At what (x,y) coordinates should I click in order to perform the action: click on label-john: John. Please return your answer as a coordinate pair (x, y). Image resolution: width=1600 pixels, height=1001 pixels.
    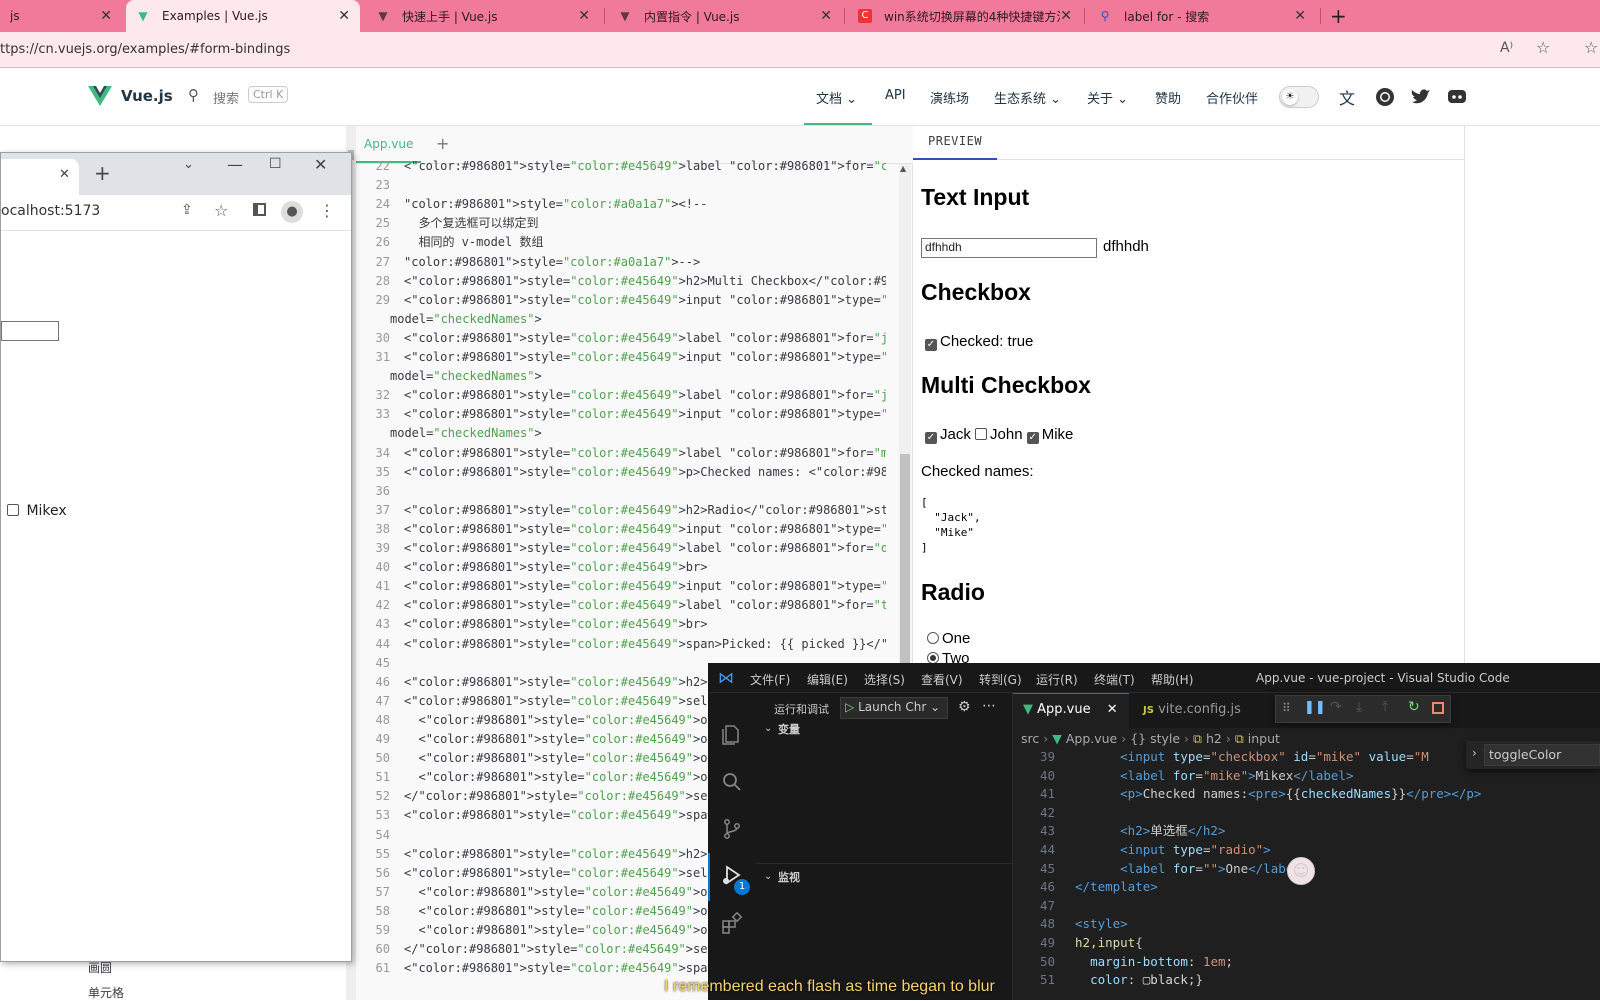
    Looking at the image, I should click on (1006, 434).